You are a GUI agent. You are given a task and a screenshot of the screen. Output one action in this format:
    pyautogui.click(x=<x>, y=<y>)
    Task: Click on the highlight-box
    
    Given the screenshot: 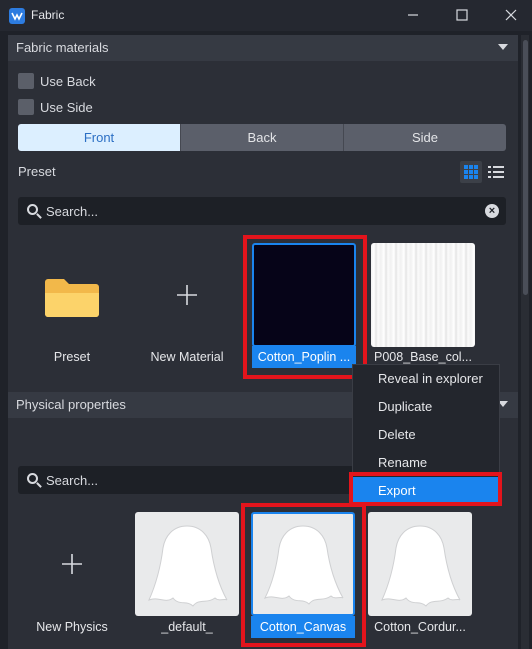 What is the action you would take?
    pyautogui.click(x=425, y=489)
    